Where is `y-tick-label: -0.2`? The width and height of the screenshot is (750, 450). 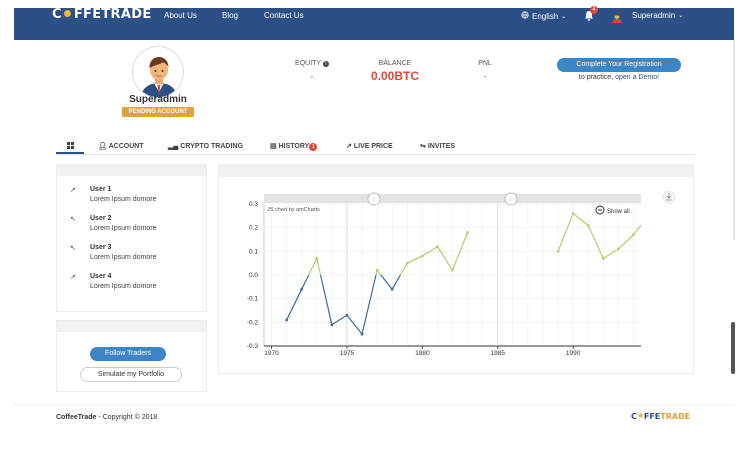
y-tick-label: -0.2 is located at coordinates (253, 322).